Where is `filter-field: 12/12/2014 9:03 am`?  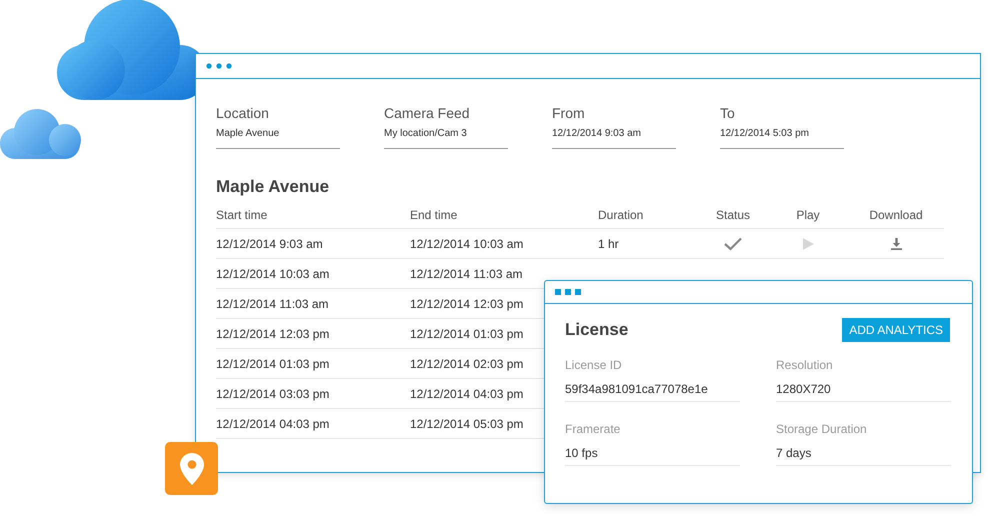
filter-field: 12/12/2014 9:03 am is located at coordinates (614, 138).